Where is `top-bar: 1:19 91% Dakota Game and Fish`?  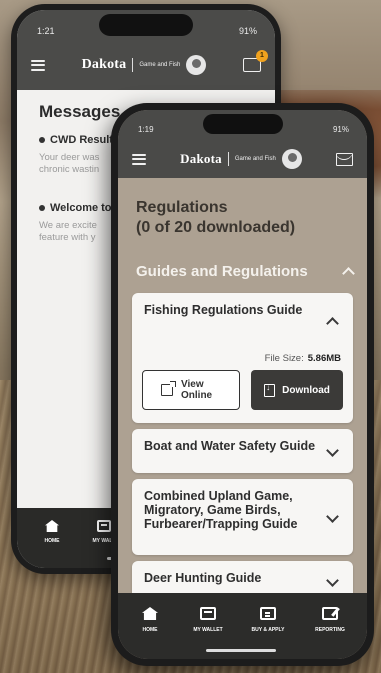
top-bar: 1:19 91% Dakota Game and Fish is located at coordinates (242, 144).